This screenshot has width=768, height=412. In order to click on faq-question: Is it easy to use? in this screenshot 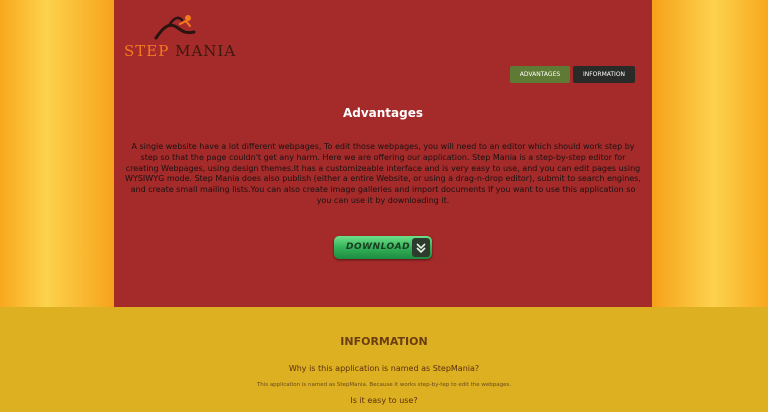, I will do `click(384, 400)`.